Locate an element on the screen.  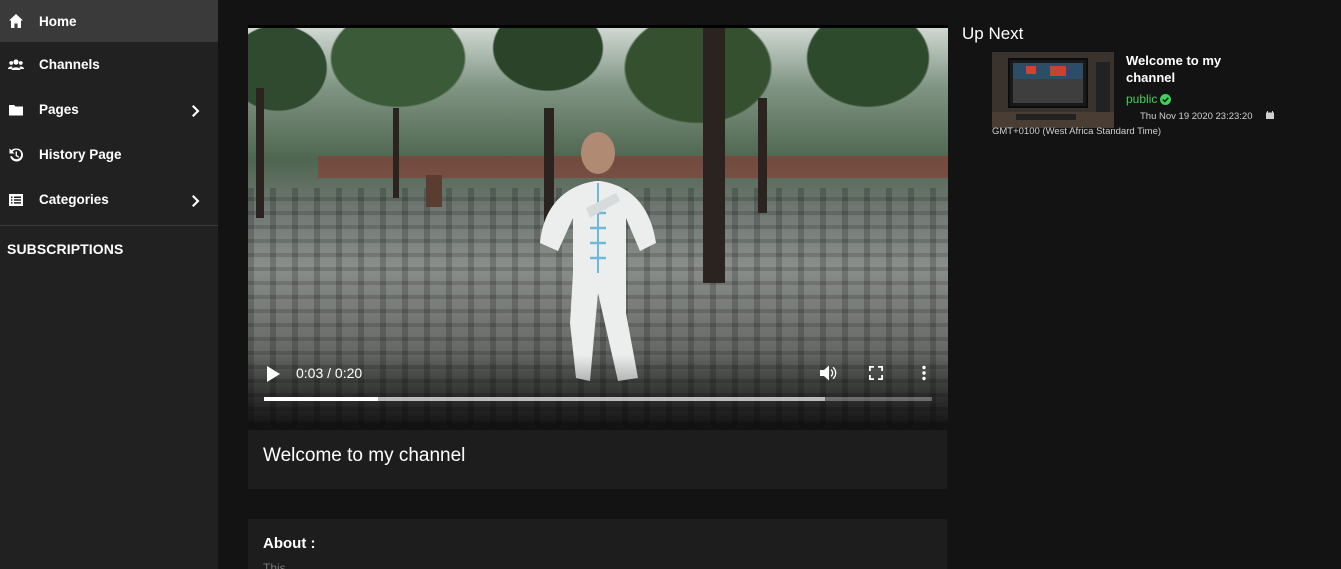
up-next-heading: Up Next is located at coordinates (993, 33).